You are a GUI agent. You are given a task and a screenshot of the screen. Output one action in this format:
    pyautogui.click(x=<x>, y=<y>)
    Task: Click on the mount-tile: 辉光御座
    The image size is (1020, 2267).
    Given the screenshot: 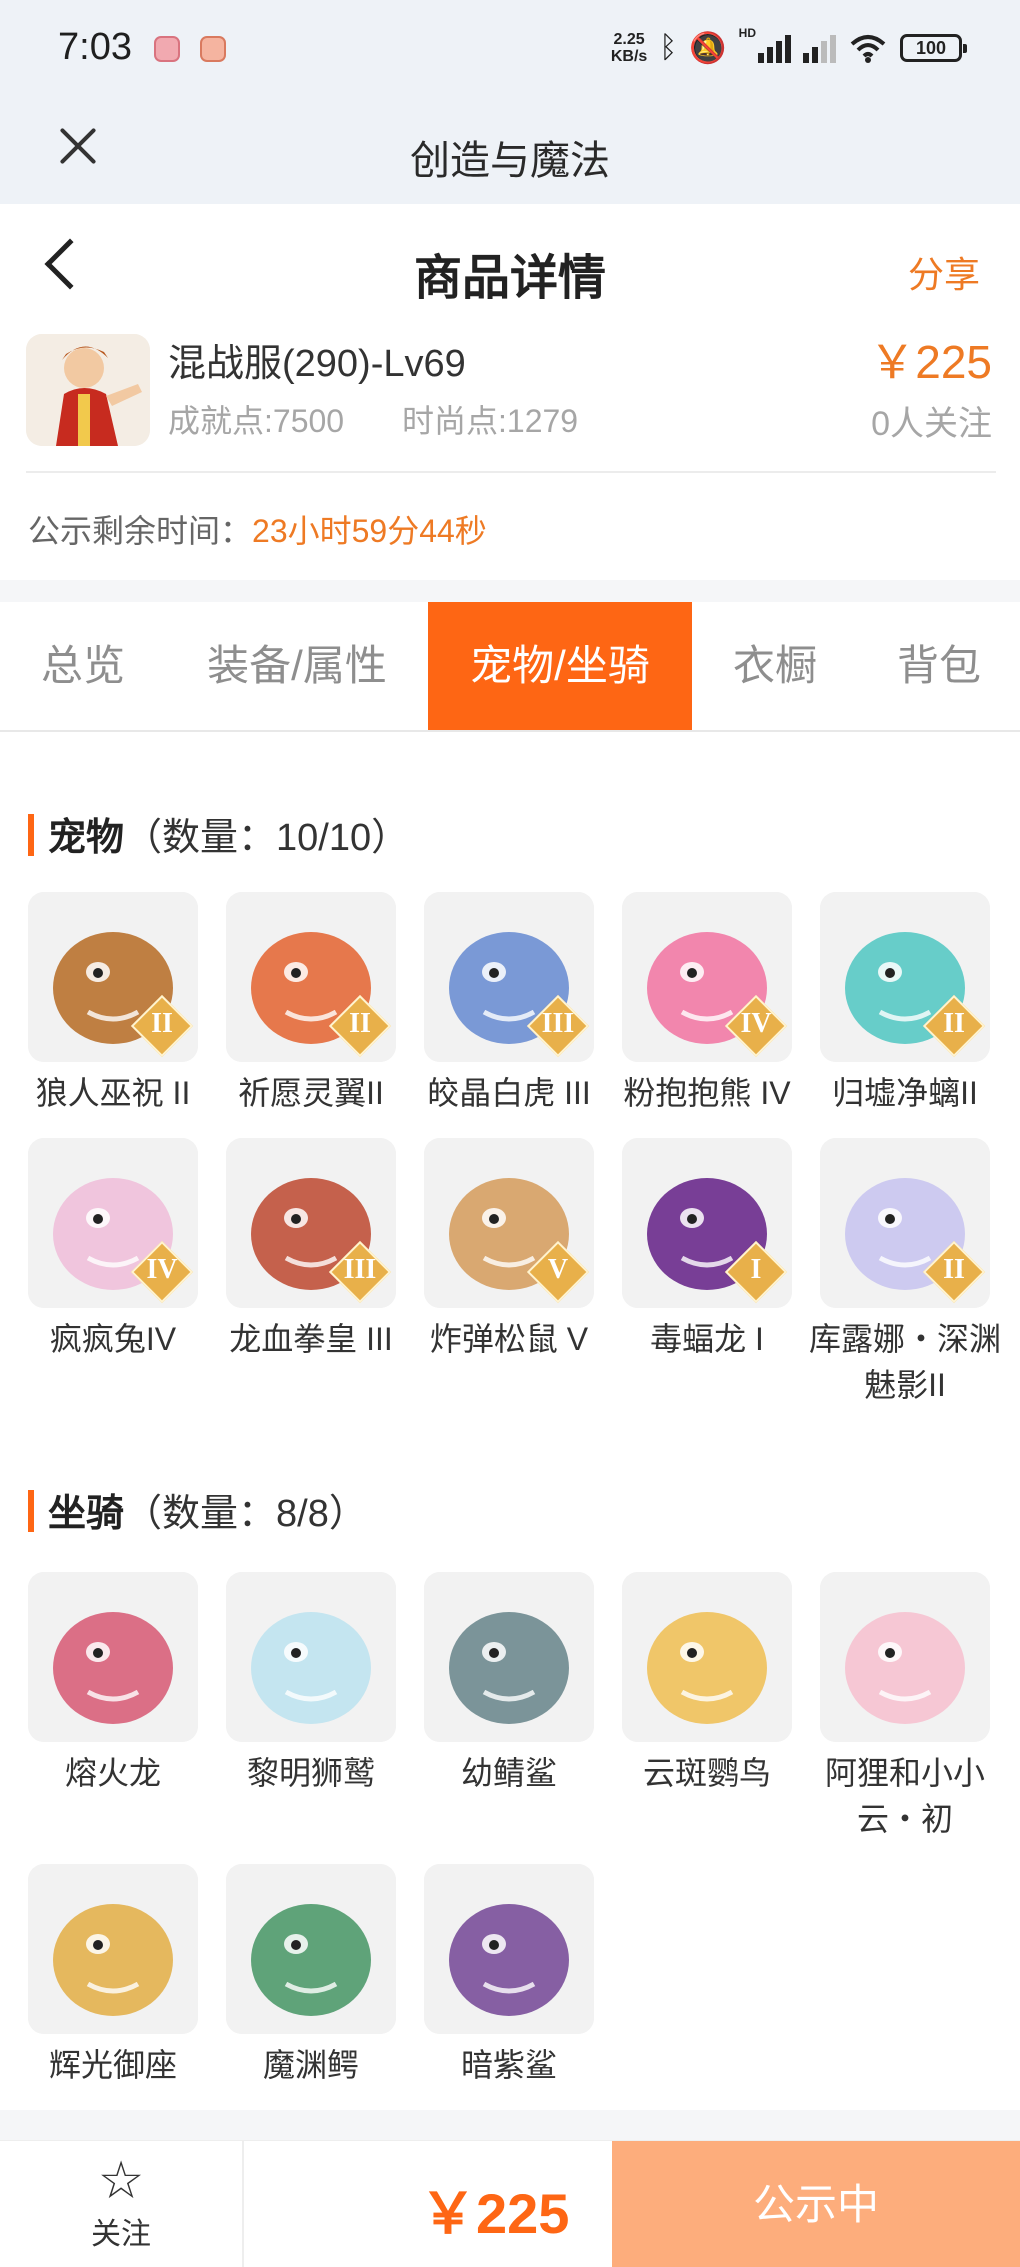 What is the action you would take?
    pyautogui.click(x=113, y=1976)
    